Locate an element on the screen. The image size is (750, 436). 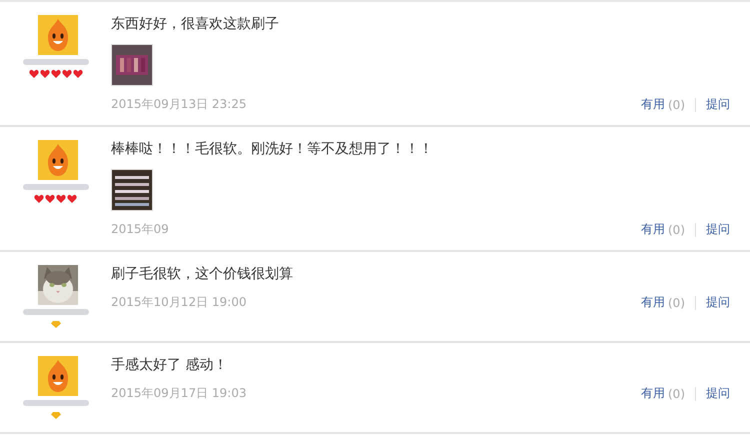
review-date: 2015年09 is located at coordinates (140, 229).